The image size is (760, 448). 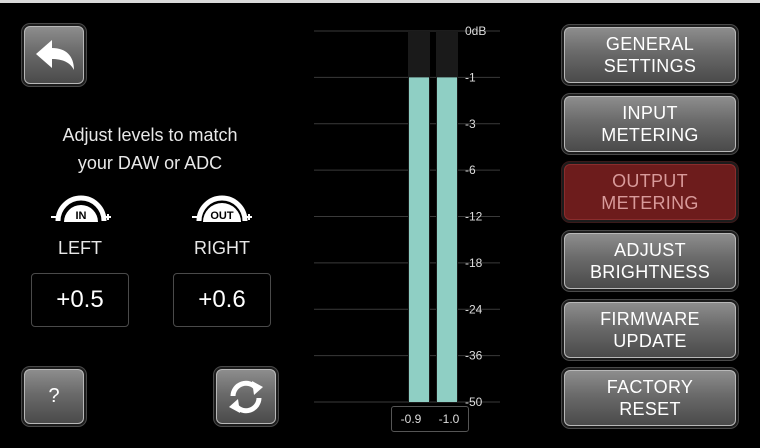 What do you see at coordinates (449, 419) in the screenshot?
I see `right-peak-value: -1.0` at bounding box center [449, 419].